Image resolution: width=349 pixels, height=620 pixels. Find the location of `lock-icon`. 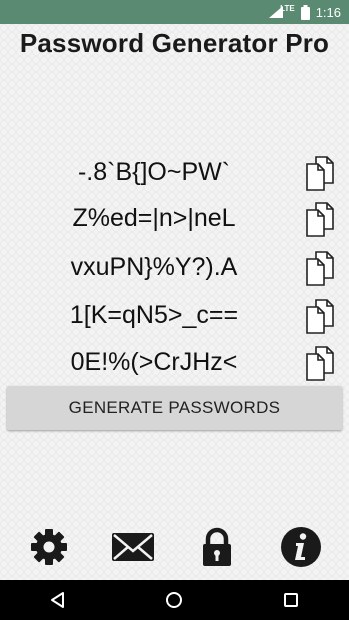

lock-icon is located at coordinates (217, 547).